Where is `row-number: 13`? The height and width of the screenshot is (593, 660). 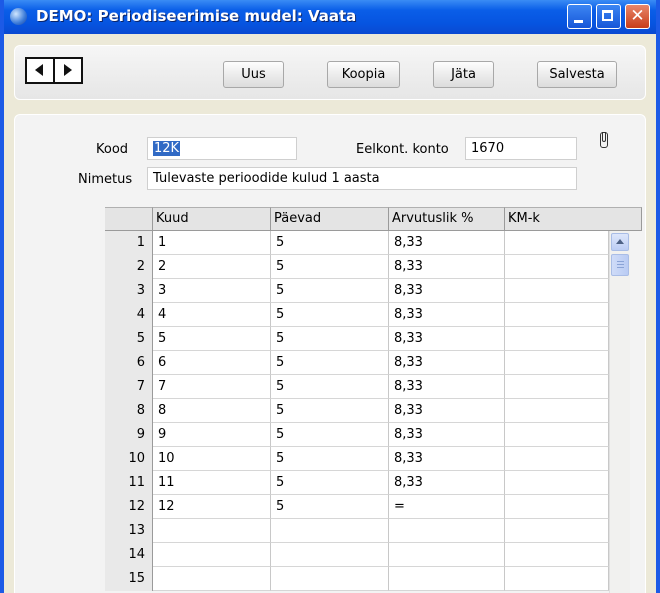 row-number: 13 is located at coordinates (129, 531).